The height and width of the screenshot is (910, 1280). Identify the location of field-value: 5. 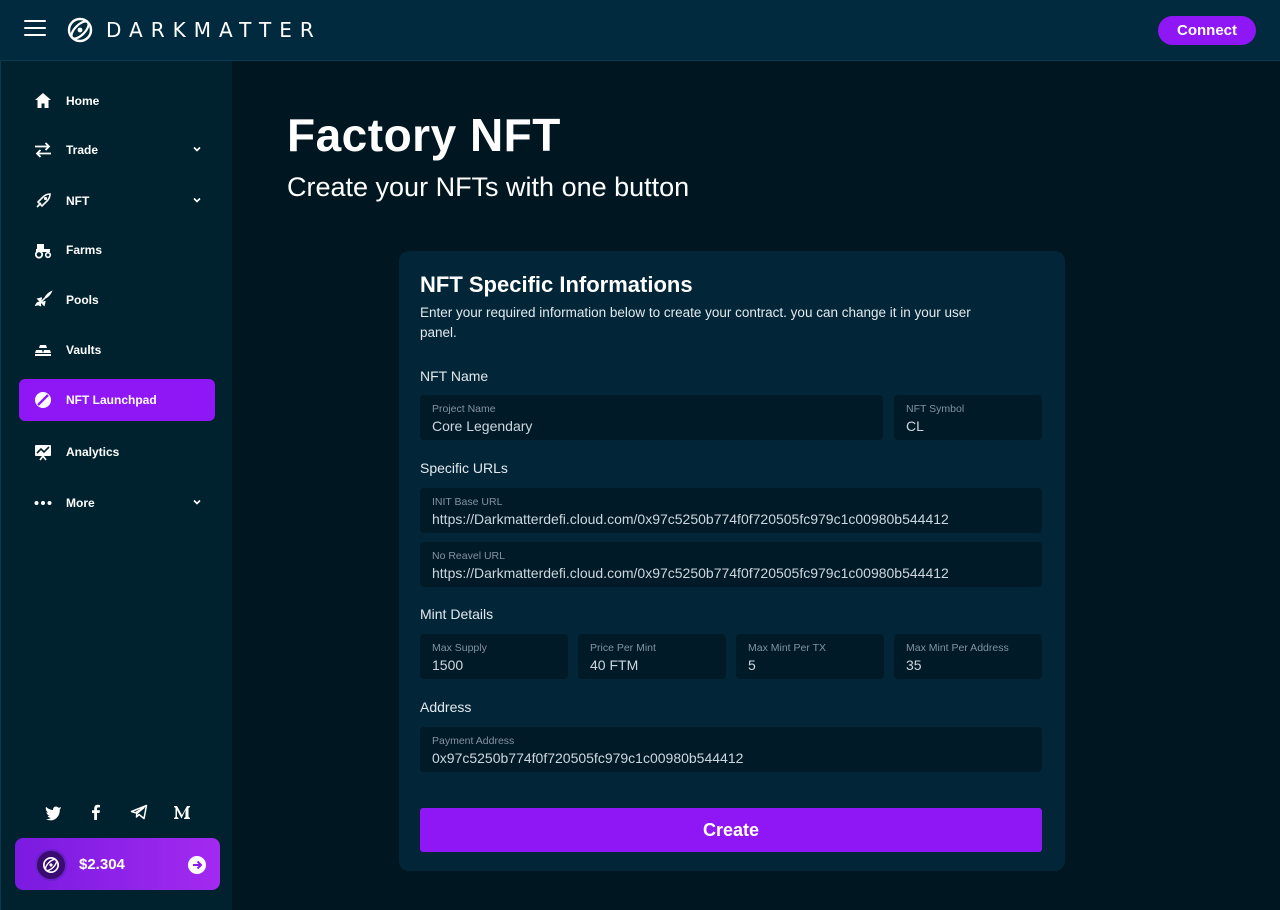
(752, 665).